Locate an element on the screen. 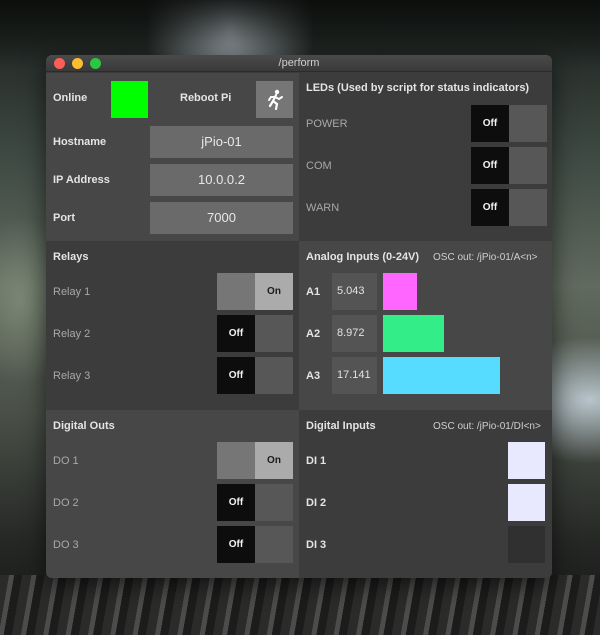  ip-address-label: IP Address is located at coordinates (81, 180).